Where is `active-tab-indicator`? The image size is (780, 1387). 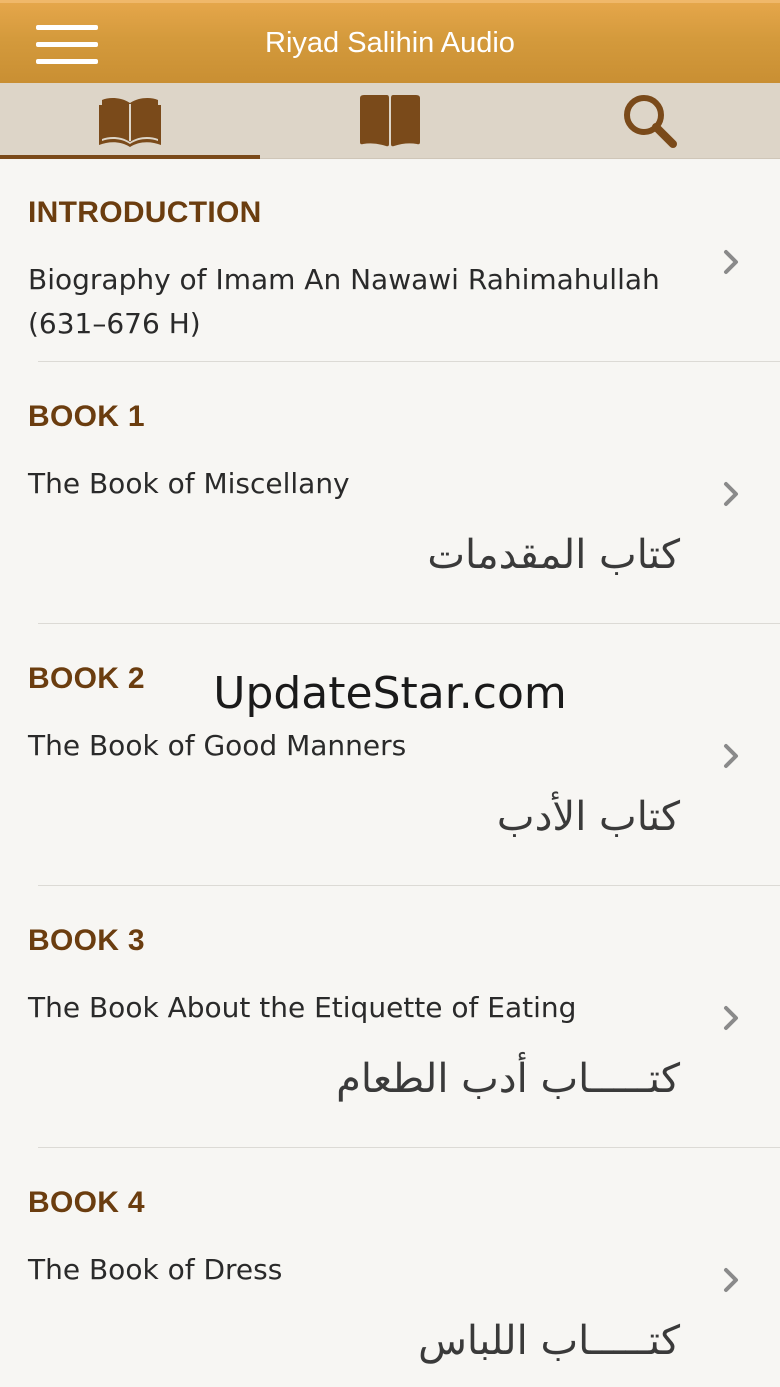
active-tab-indicator is located at coordinates (130, 157).